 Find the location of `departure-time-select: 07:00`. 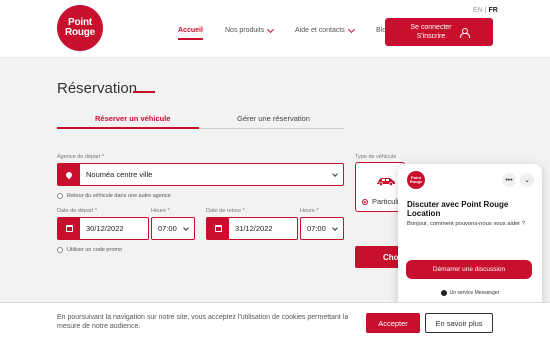

departure-time-select: 07:00 is located at coordinates (173, 228).